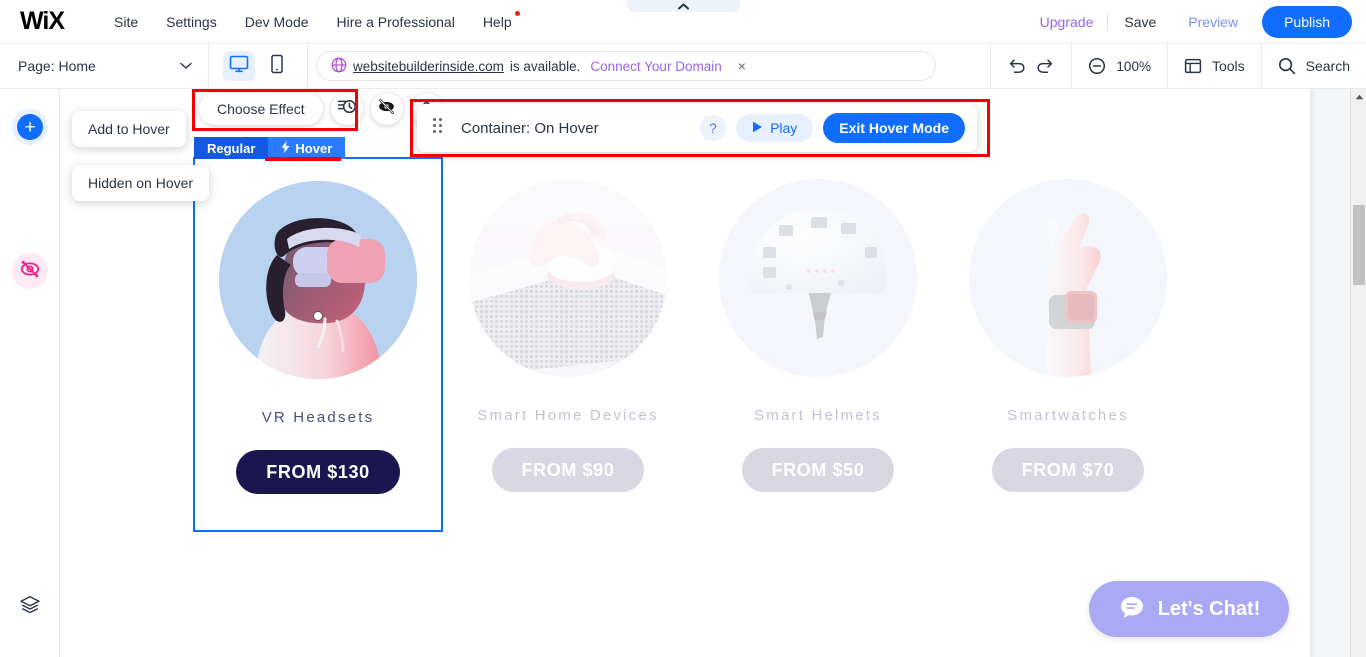 This screenshot has width=1366, height=657. What do you see at coordinates (1016, 66) in the screenshot?
I see `undo-icon` at bounding box center [1016, 66].